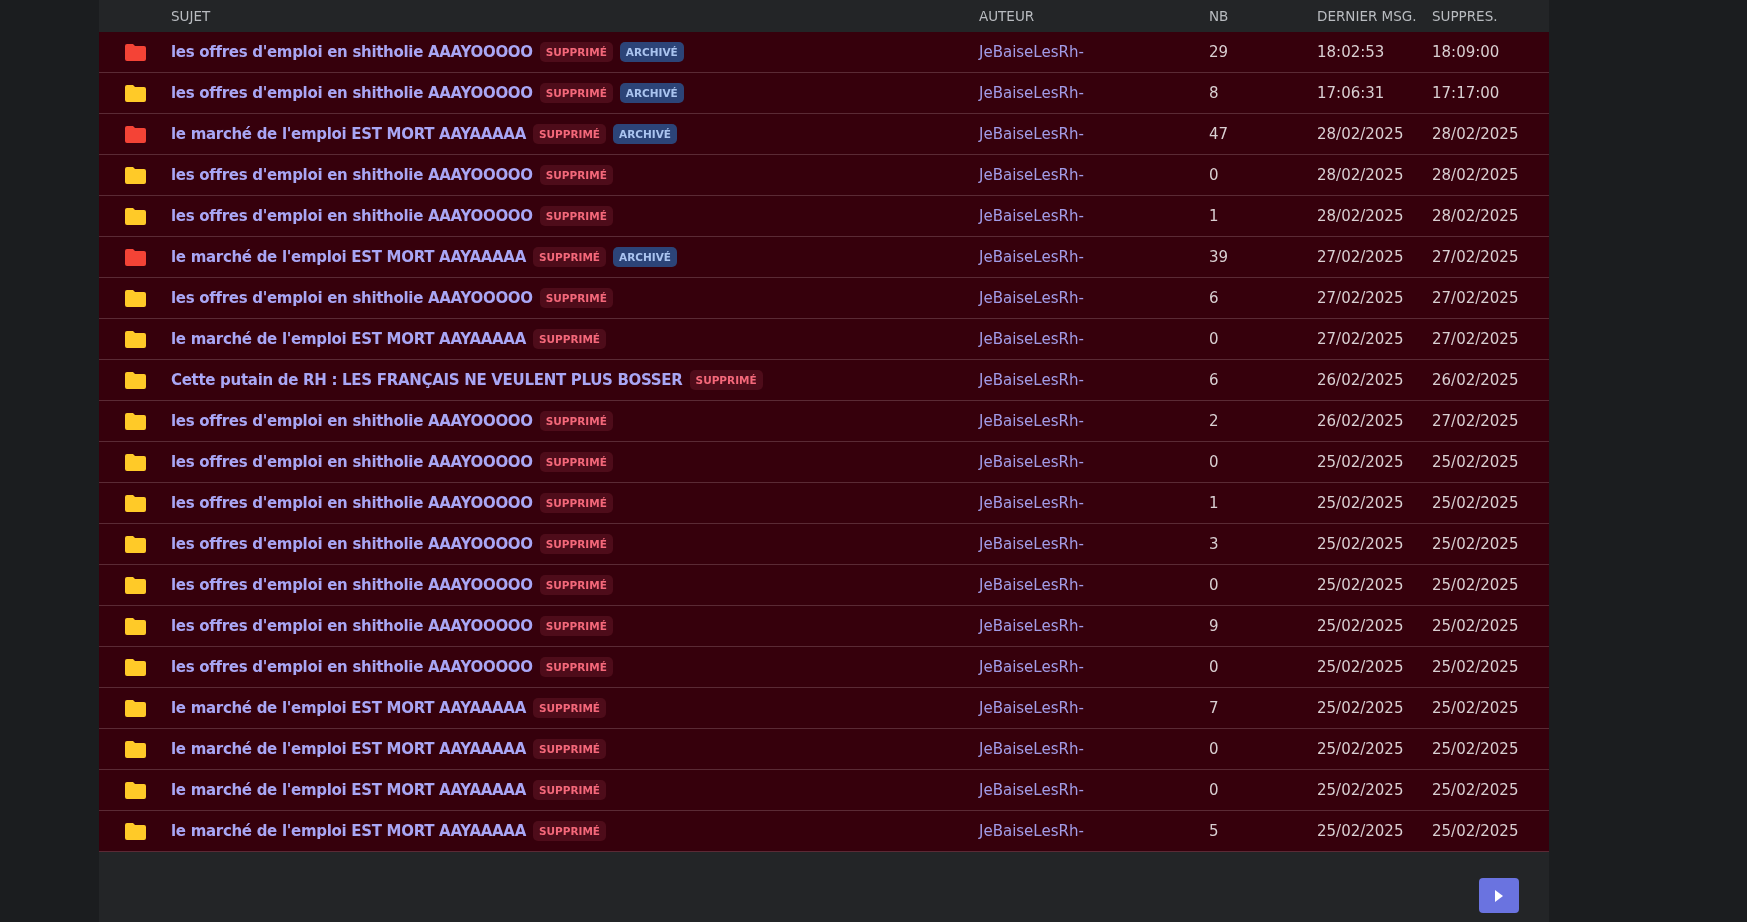  What do you see at coordinates (1214, 831) in the screenshot?
I see `count-cell-text: 5` at bounding box center [1214, 831].